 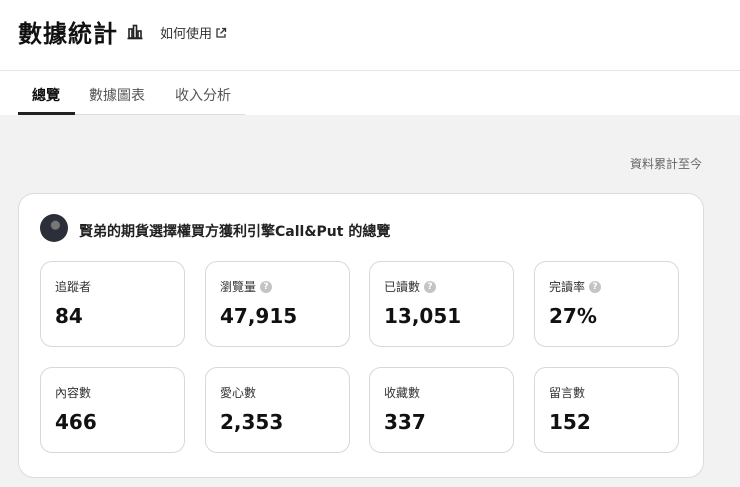 What do you see at coordinates (259, 316) in the screenshot?
I see `stat-value: 47,915` at bounding box center [259, 316].